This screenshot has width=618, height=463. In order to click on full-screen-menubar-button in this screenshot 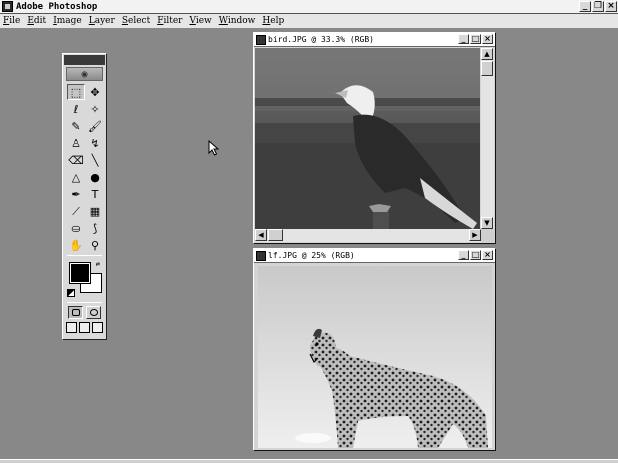, I will do `click(84, 327)`.